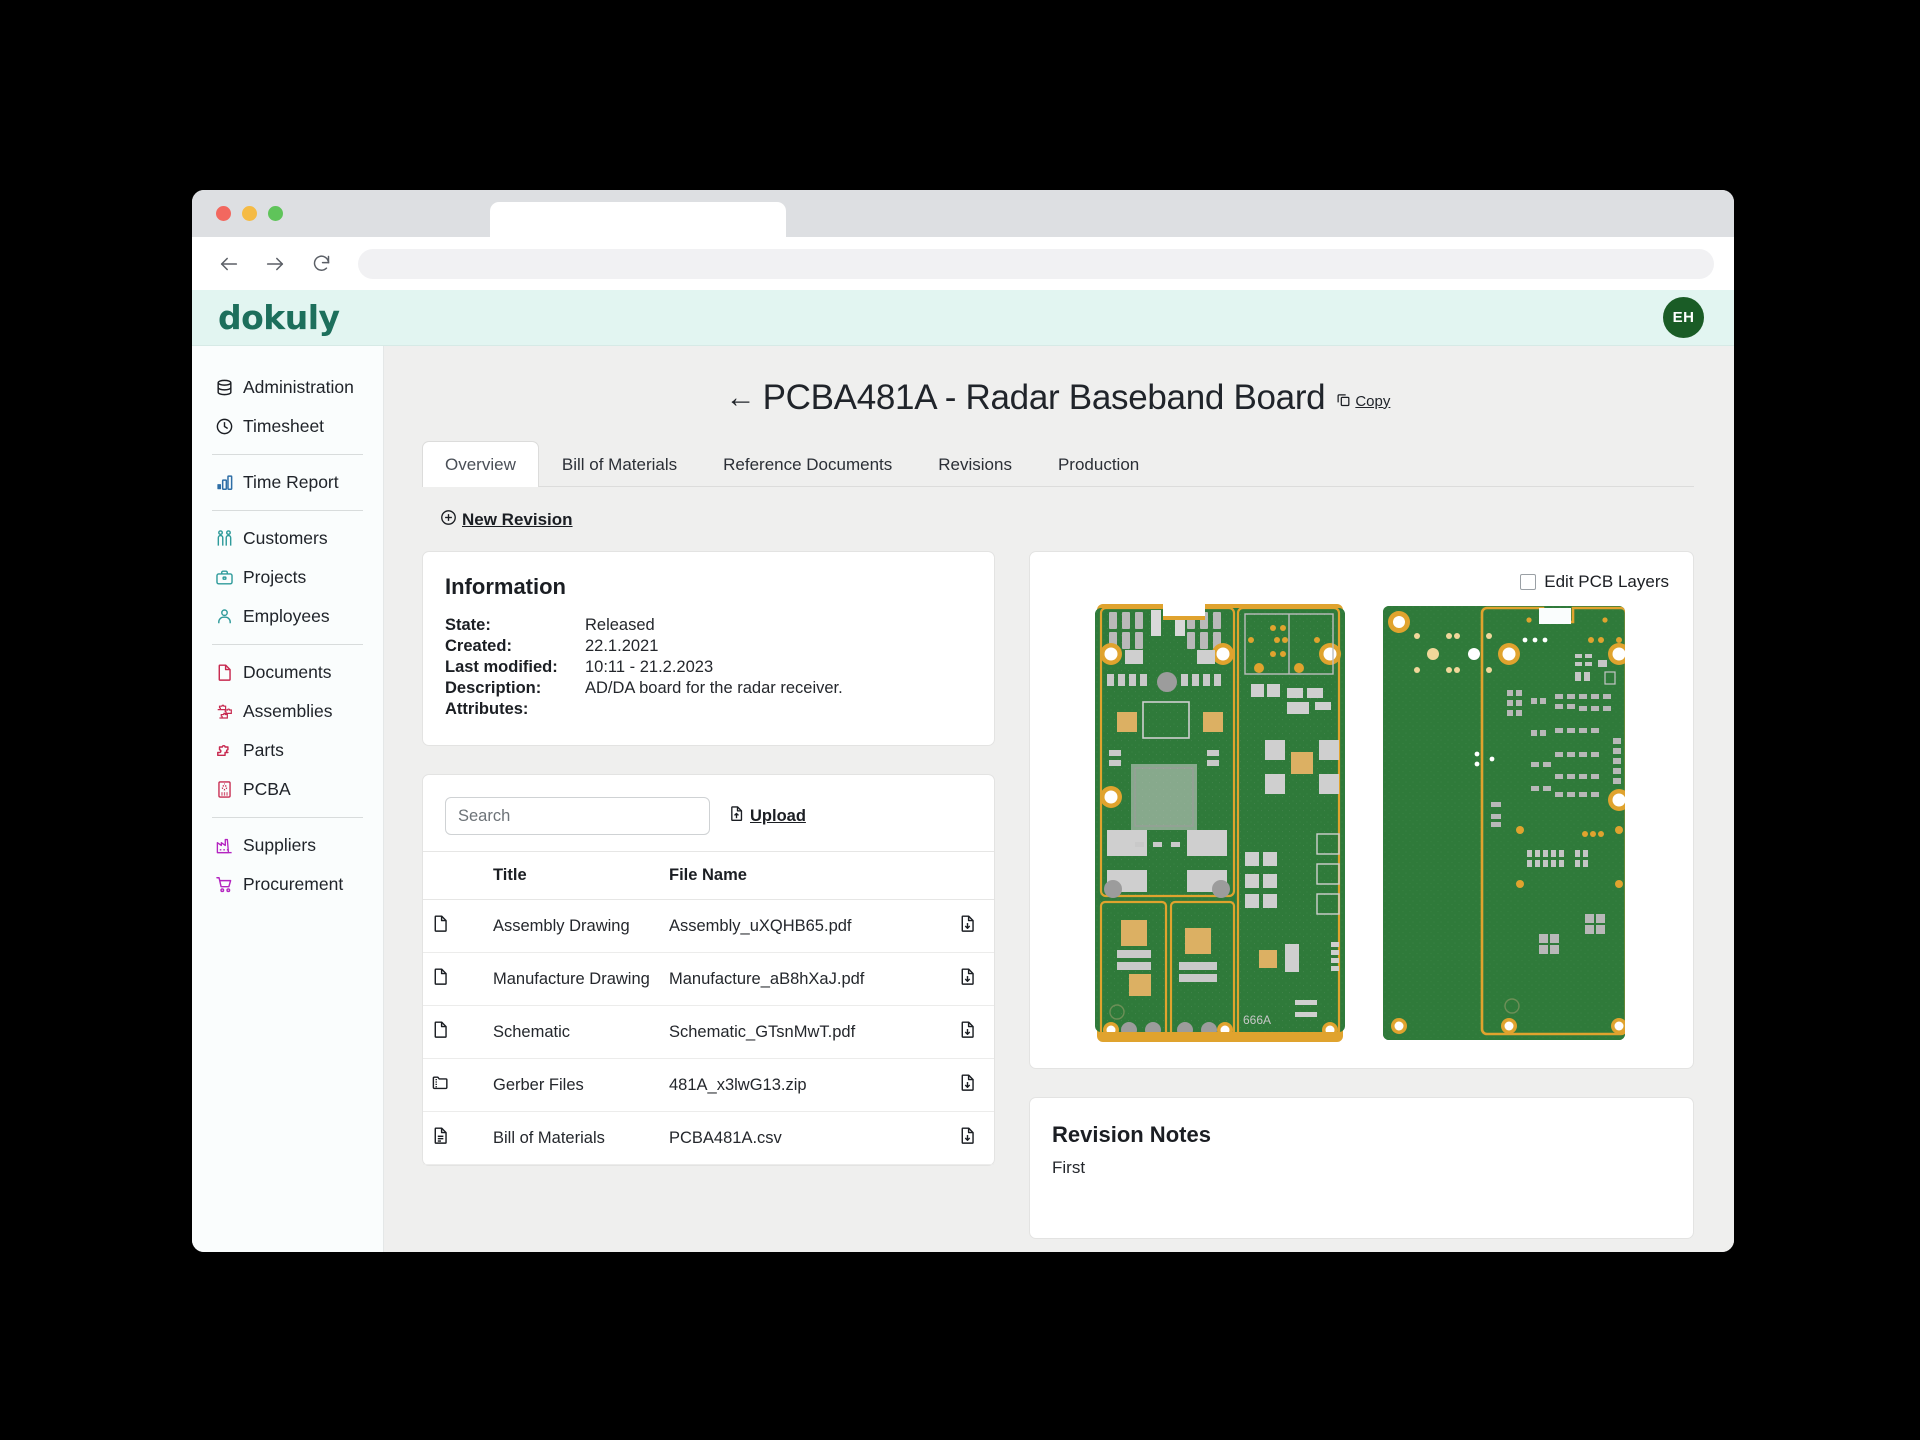 The width and height of the screenshot is (1920, 1440). I want to click on pcb-viewer-toolbar: Edit PCB Layers, so click(1361, 585).